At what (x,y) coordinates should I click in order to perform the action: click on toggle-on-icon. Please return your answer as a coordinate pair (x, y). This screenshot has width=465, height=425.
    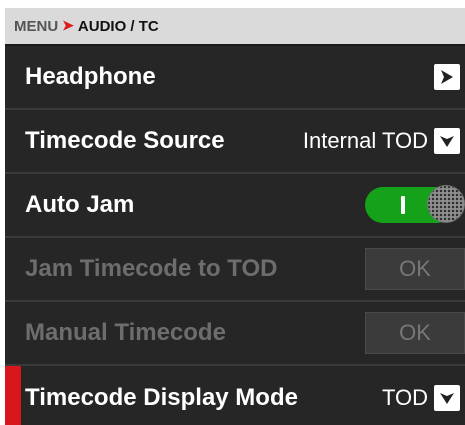
    Looking at the image, I should click on (403, 205).